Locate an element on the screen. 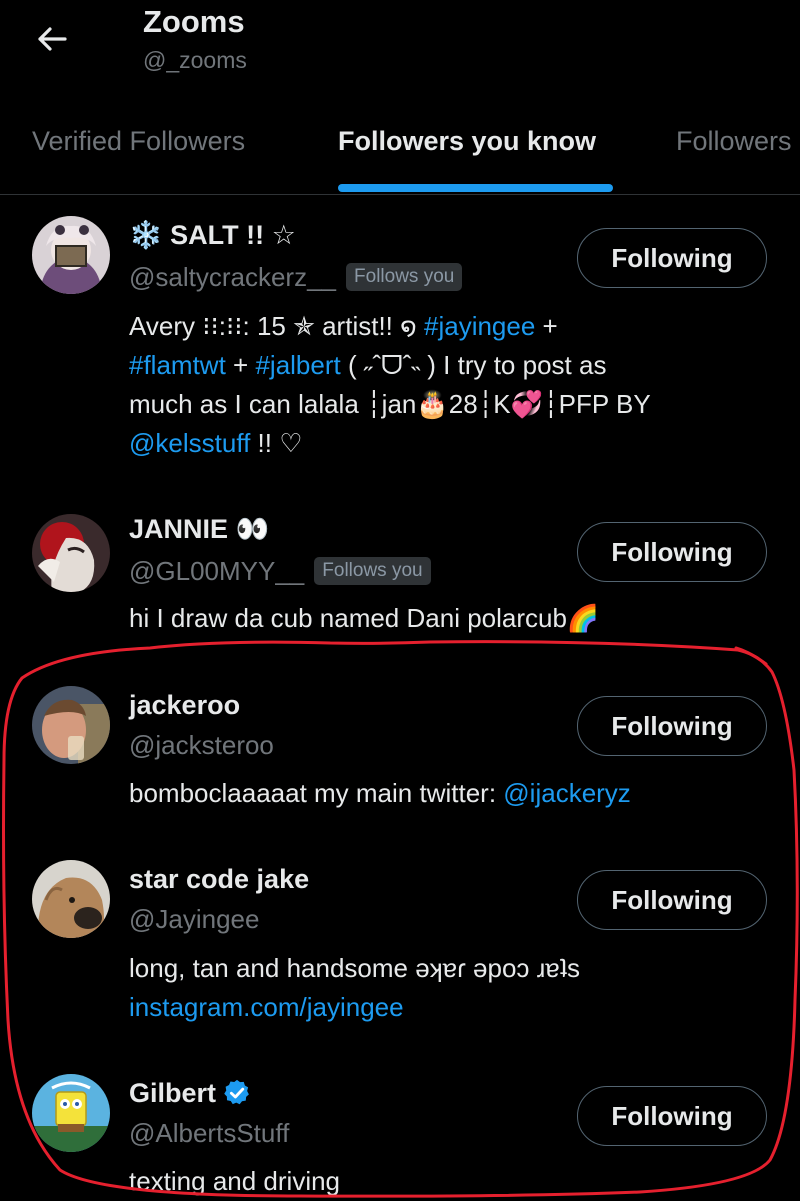 Image resolution: width=800 pixels, height=1201 pixels. hashtag-link: #jayingee is located at coordinates (479, 326).